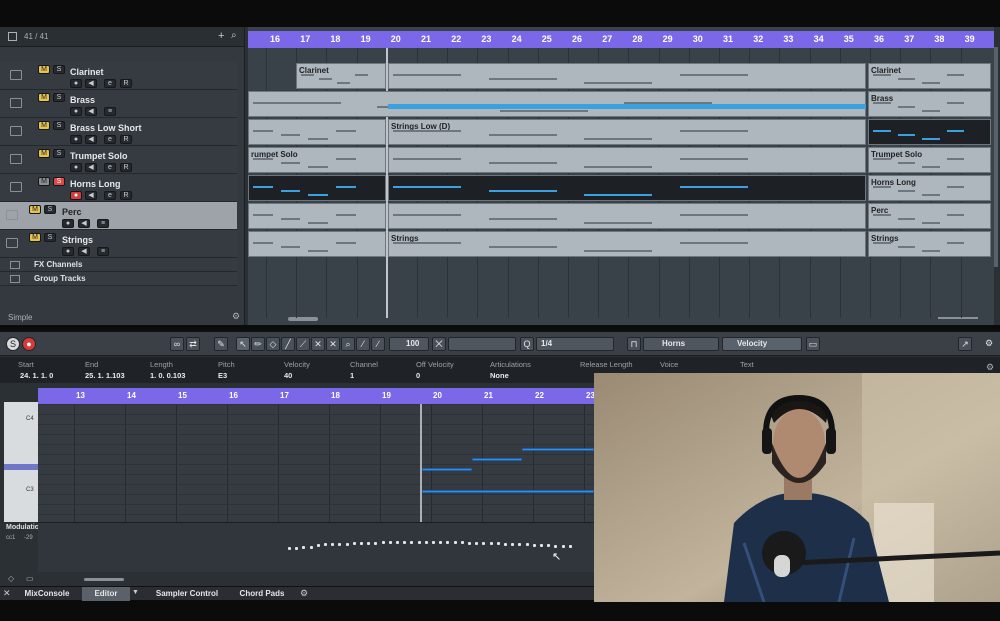 The height and width of the screenshot is (621, 1000). I want to click on note-grid, so click(316, 463).